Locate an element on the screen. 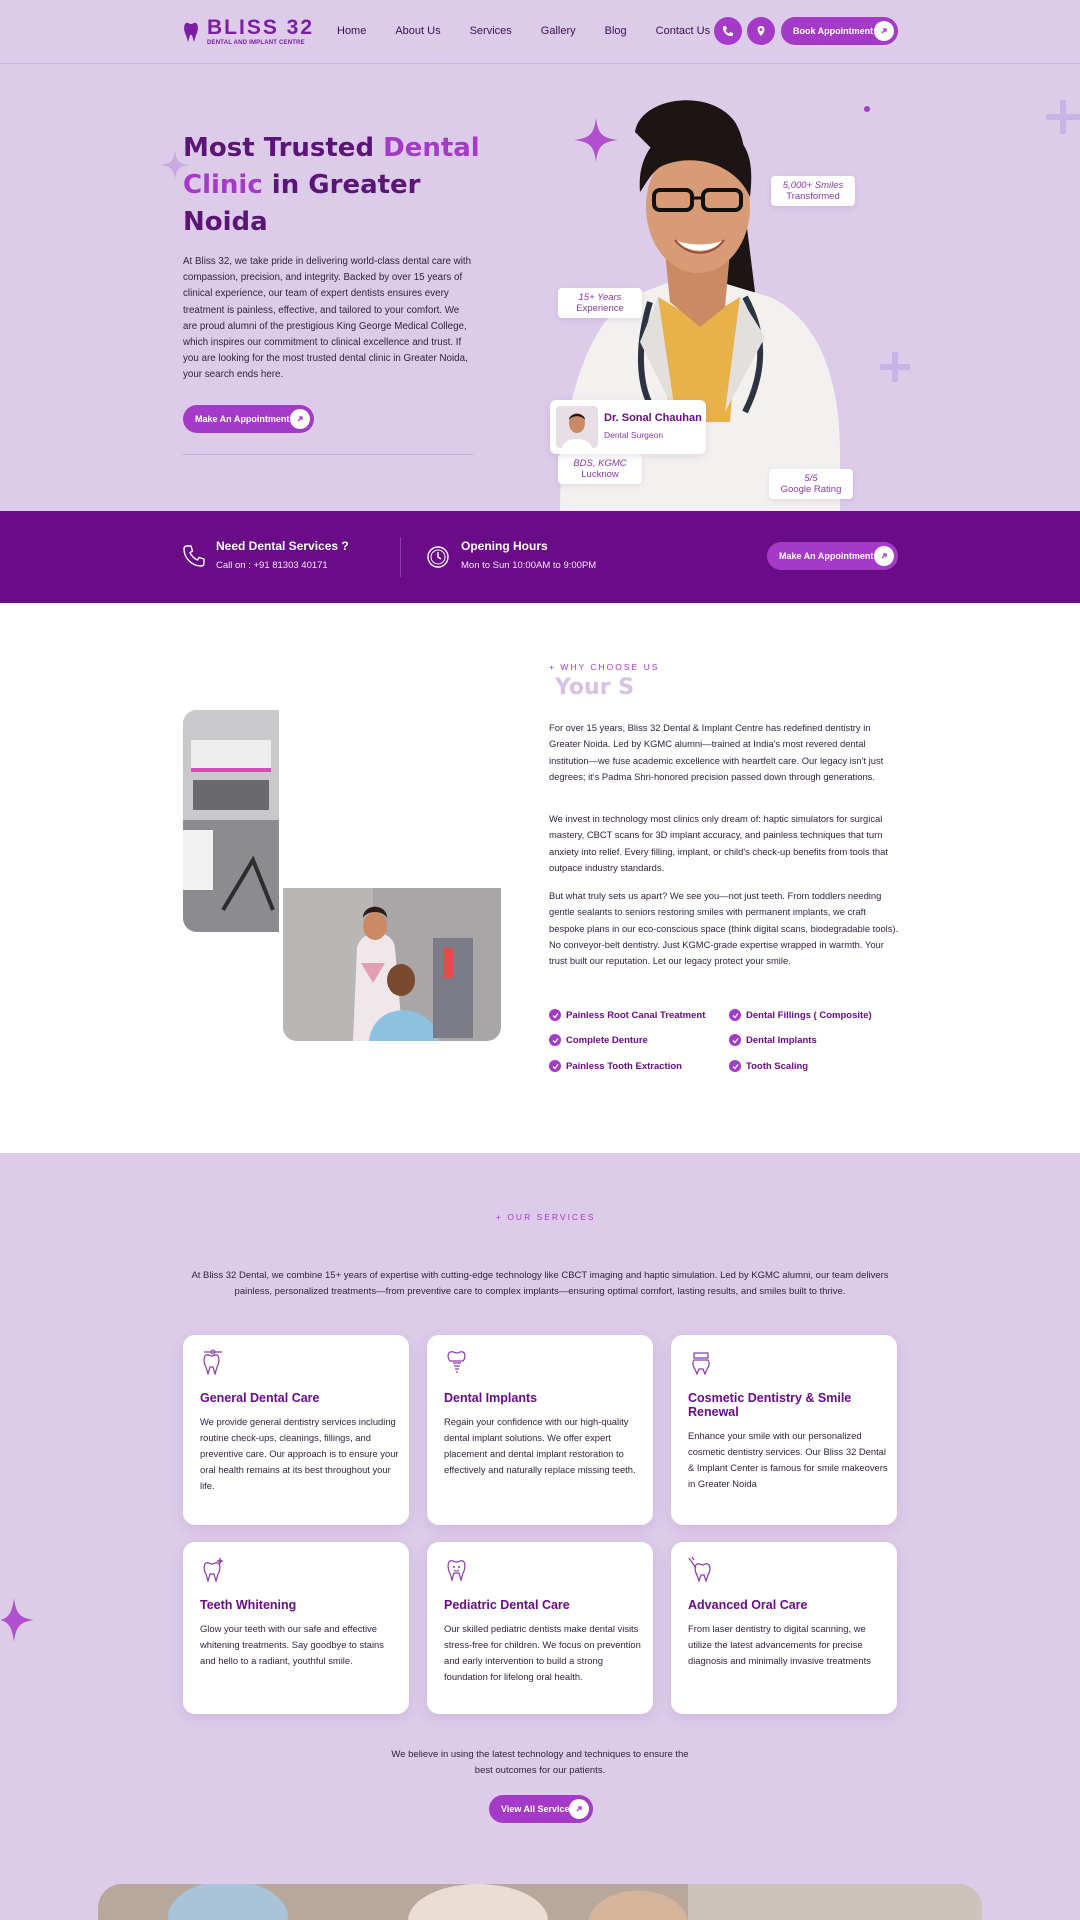  smiles-badge: 5,000+ Smiles Transformed is located at coordinates (813, 191).